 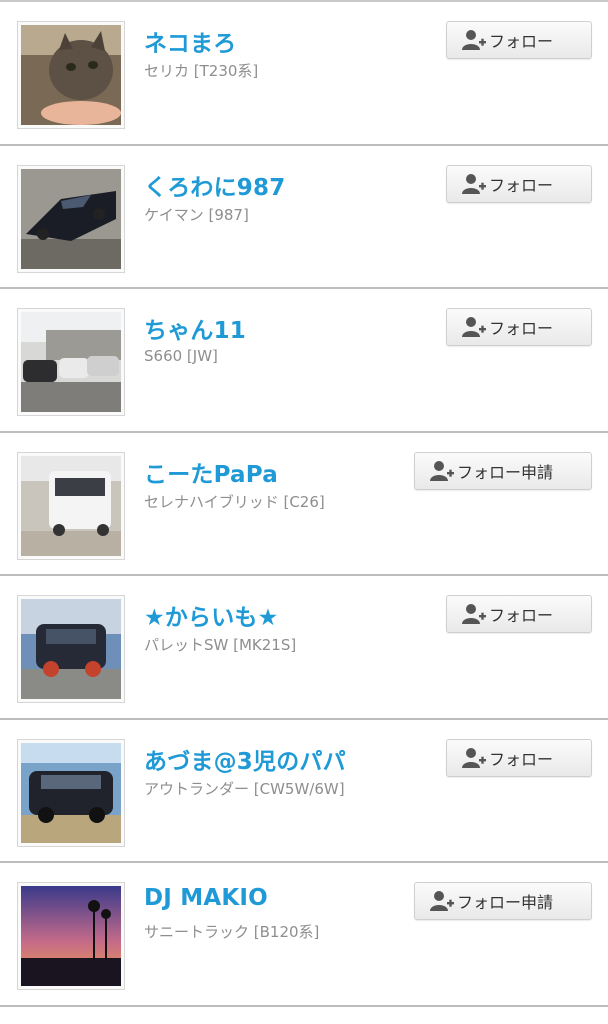 What do you see at coordinates (195, 328) in the screenshot?
I see `user-name: ちゃん11` at bounding box center [195, 328].